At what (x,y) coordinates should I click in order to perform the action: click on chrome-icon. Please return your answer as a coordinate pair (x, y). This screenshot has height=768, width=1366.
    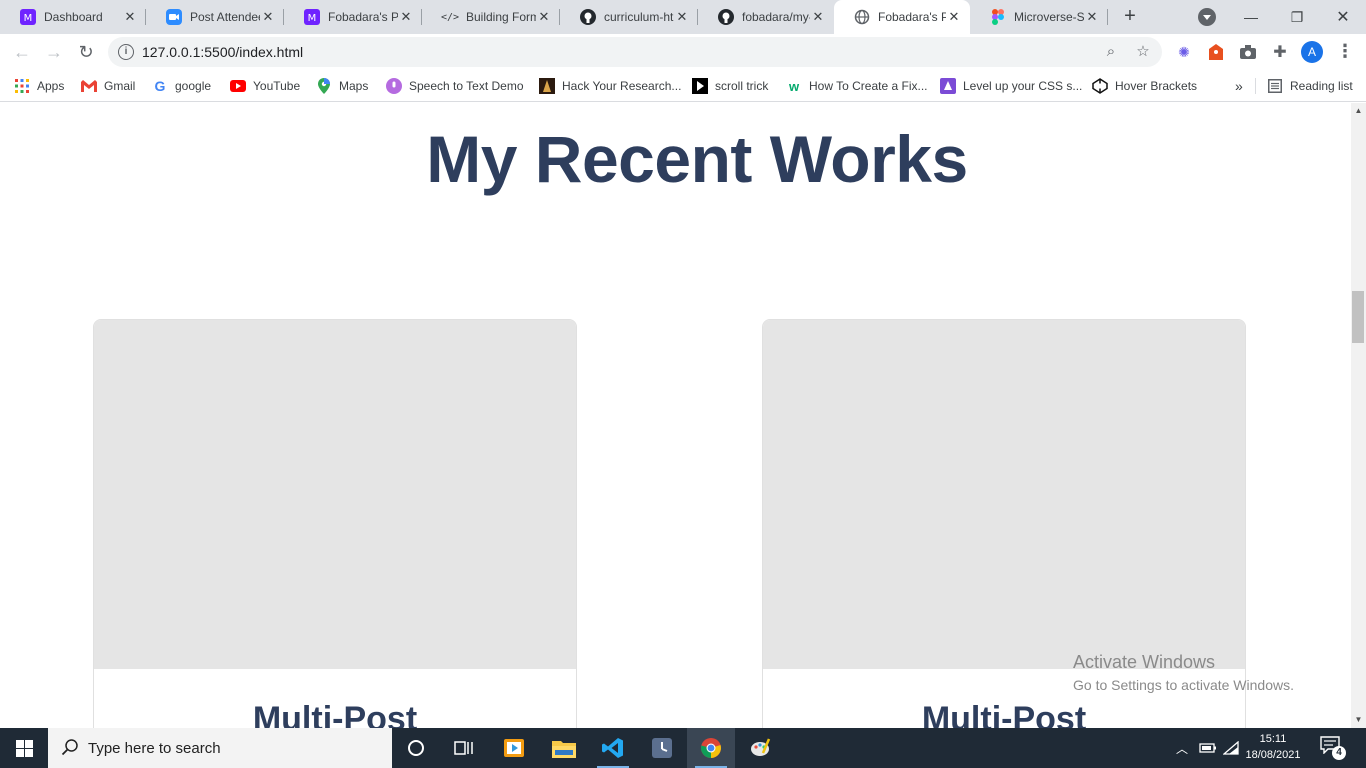
    Looking at the image, I should click on (711, 748).